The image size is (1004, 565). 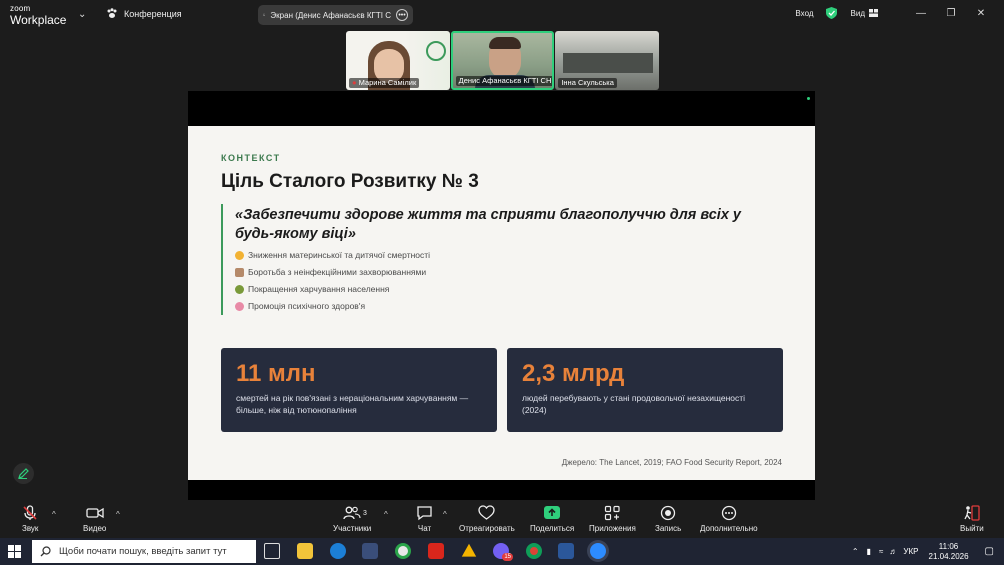 I want to click on task-view-icon, so click(x=272, y=551).